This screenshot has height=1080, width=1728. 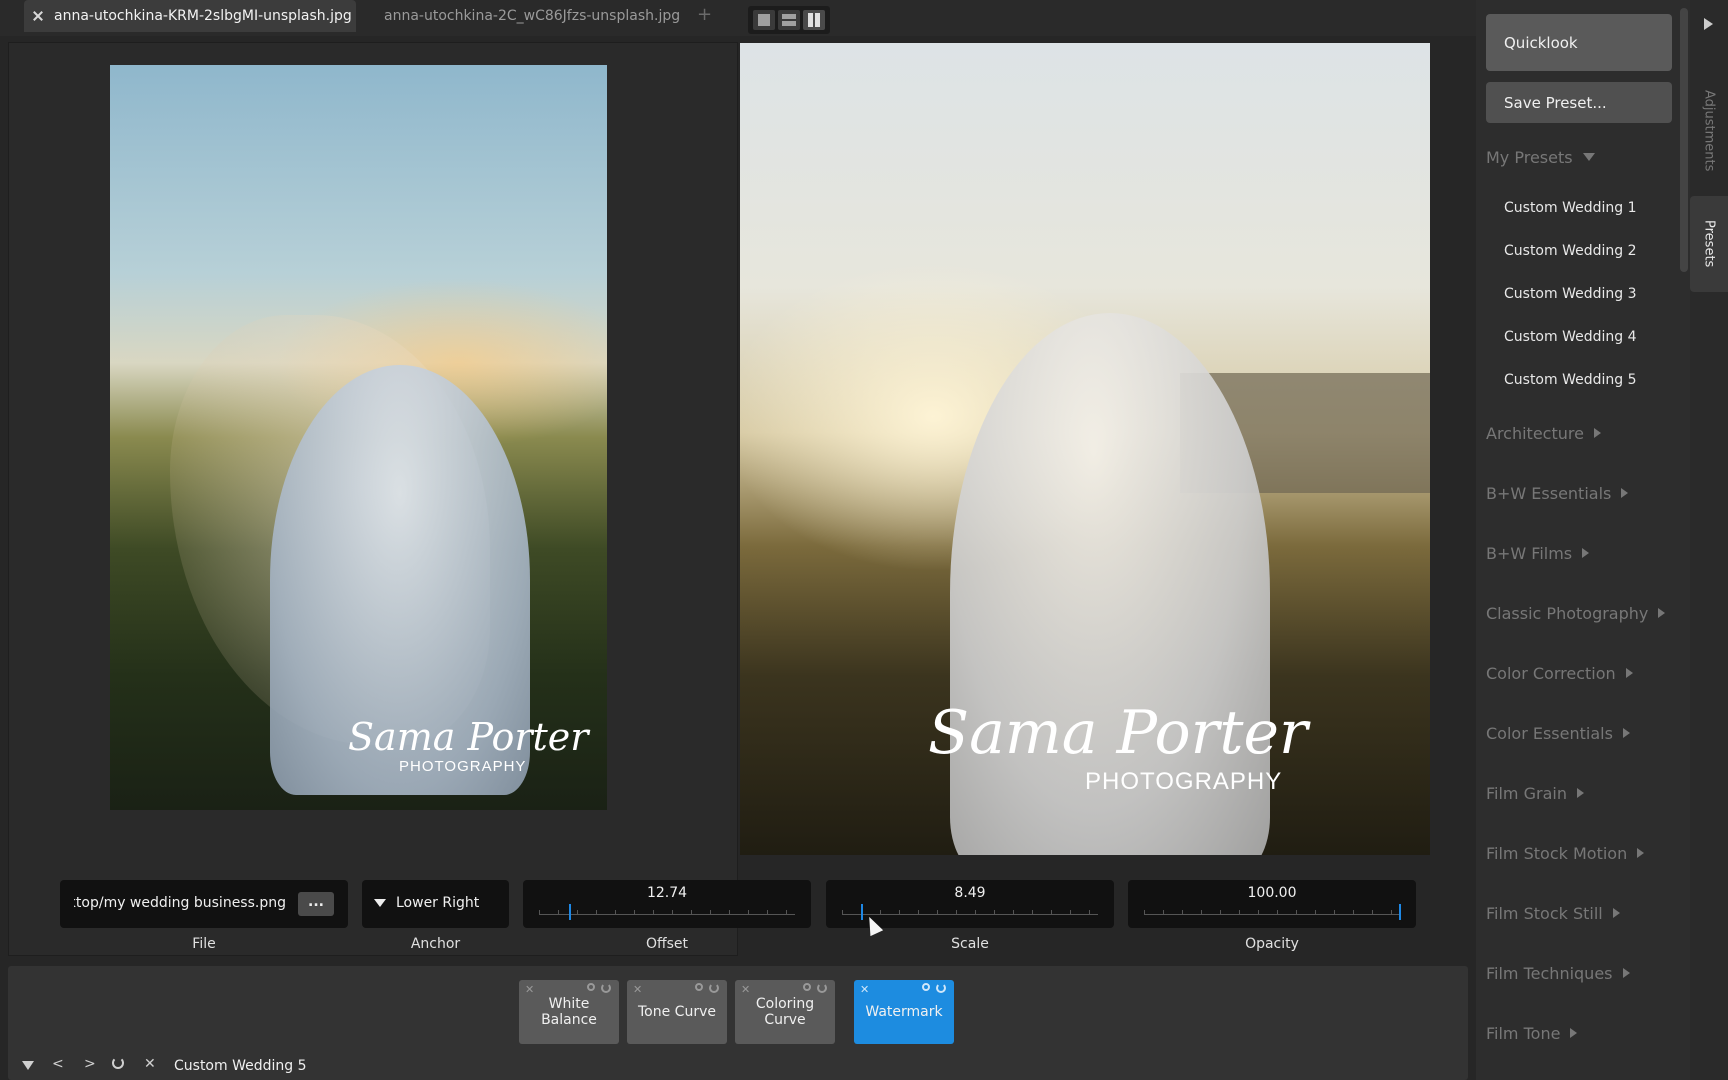 I want to click on category-color-correction: Color Correction, so click(x=1559, y=673).